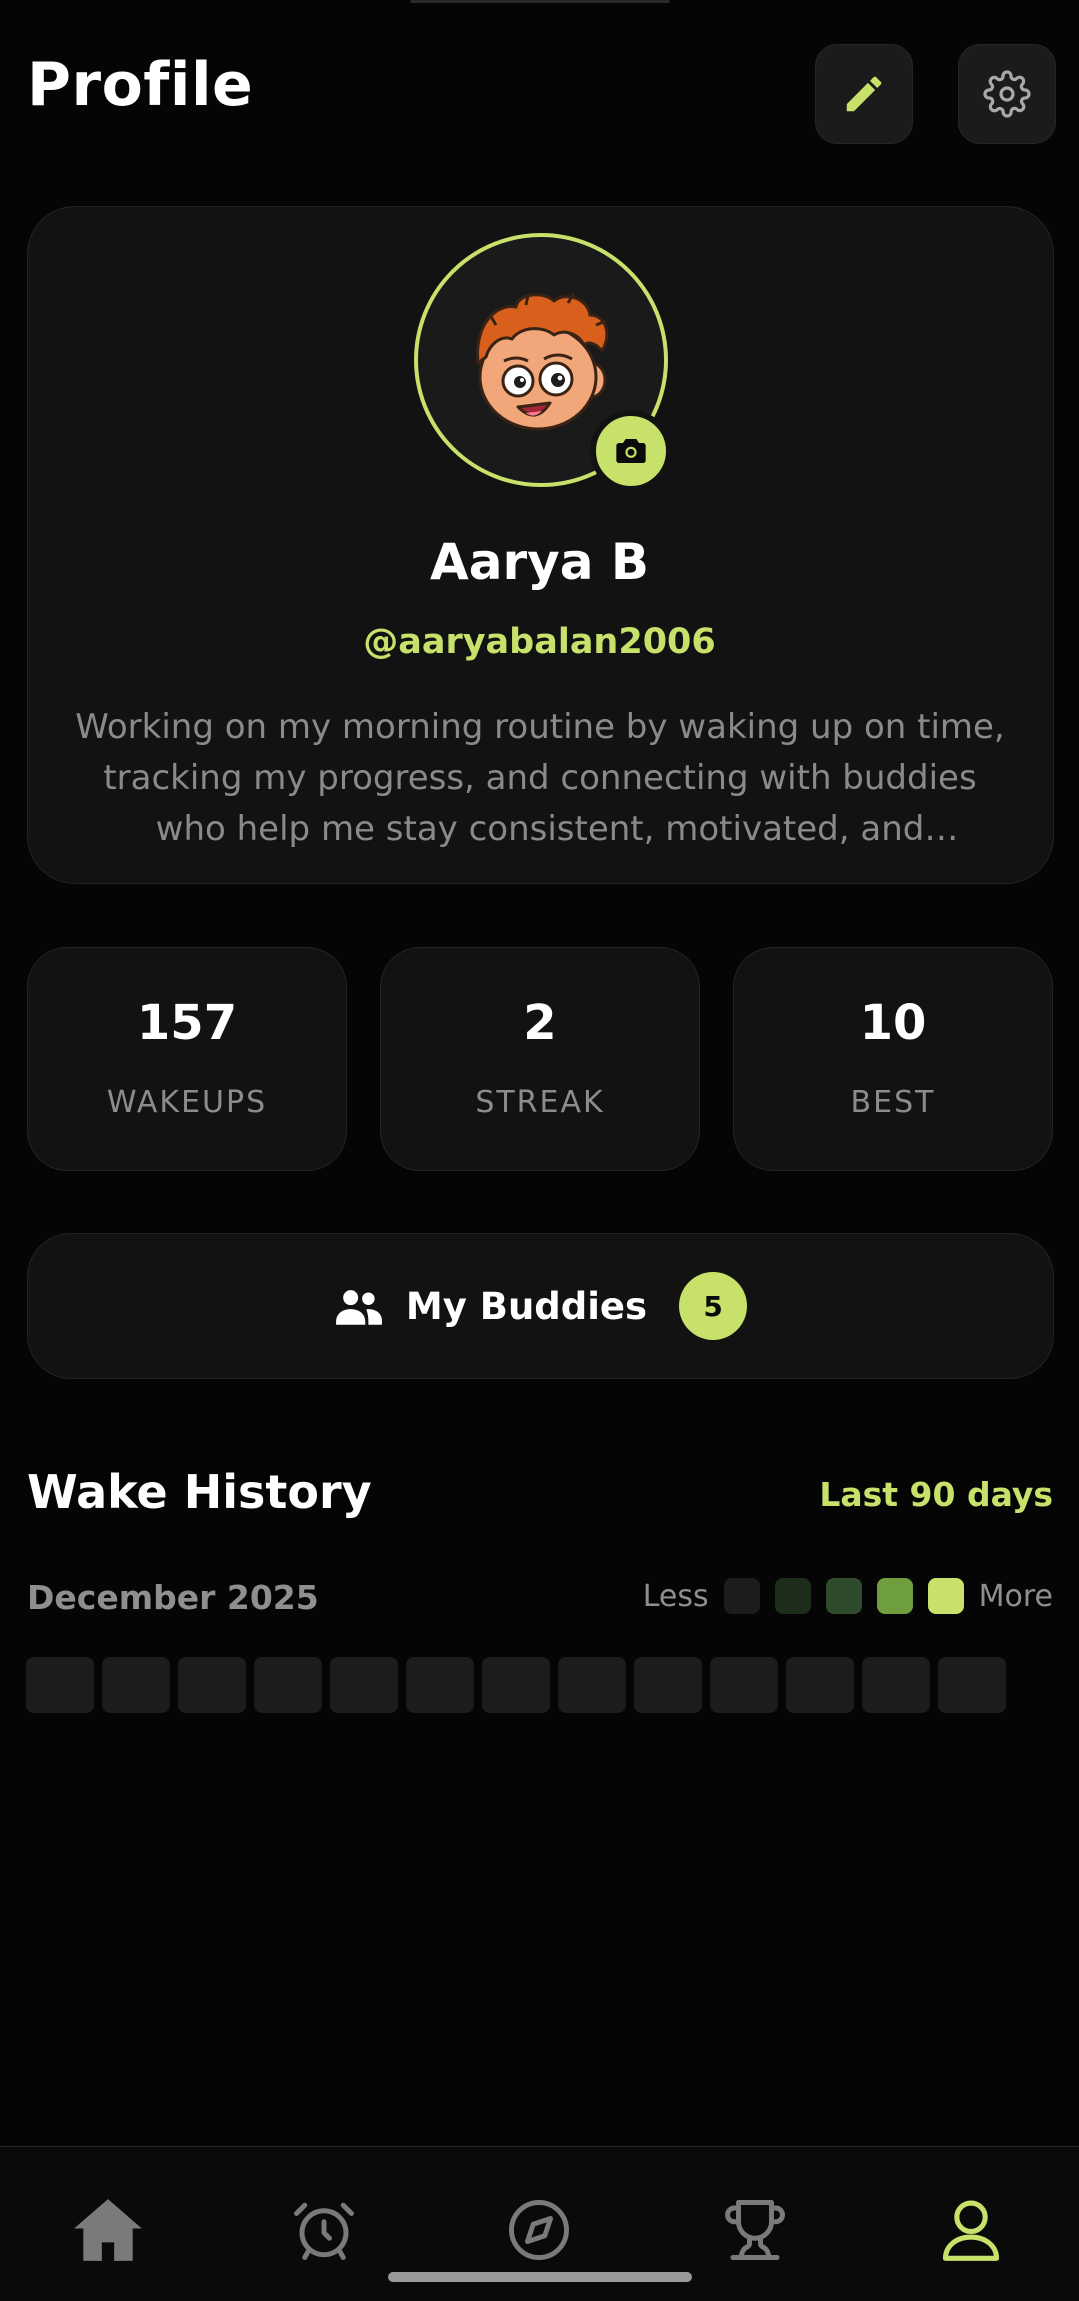 This screenshot has width=1079, height=2301. I want to click on profile-handle: @aaryabalan2006, so click(539, 642).